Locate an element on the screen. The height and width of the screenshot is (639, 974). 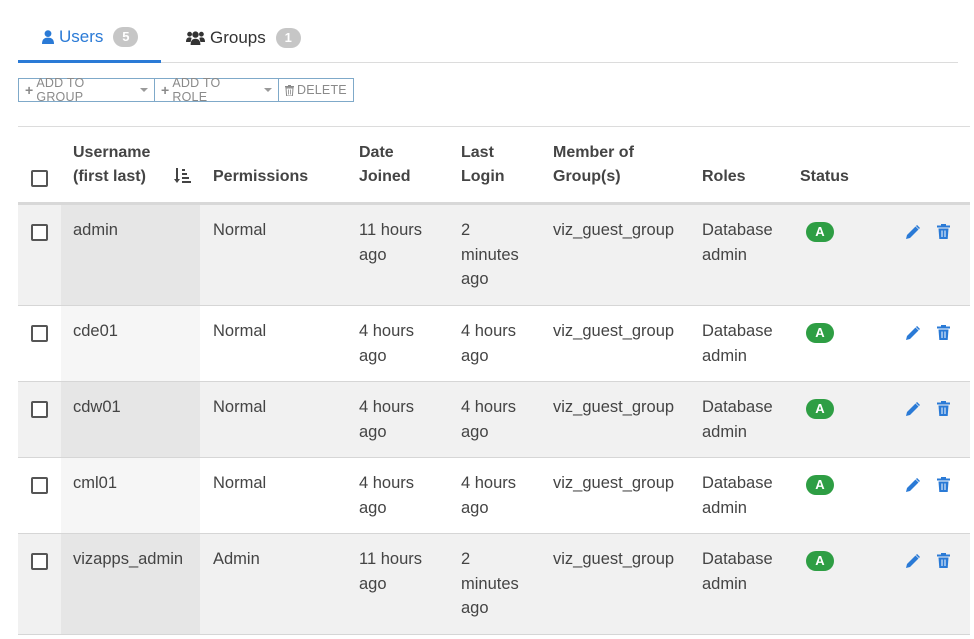
header-last-login-line2: Login is located at coordinates (483, 176).